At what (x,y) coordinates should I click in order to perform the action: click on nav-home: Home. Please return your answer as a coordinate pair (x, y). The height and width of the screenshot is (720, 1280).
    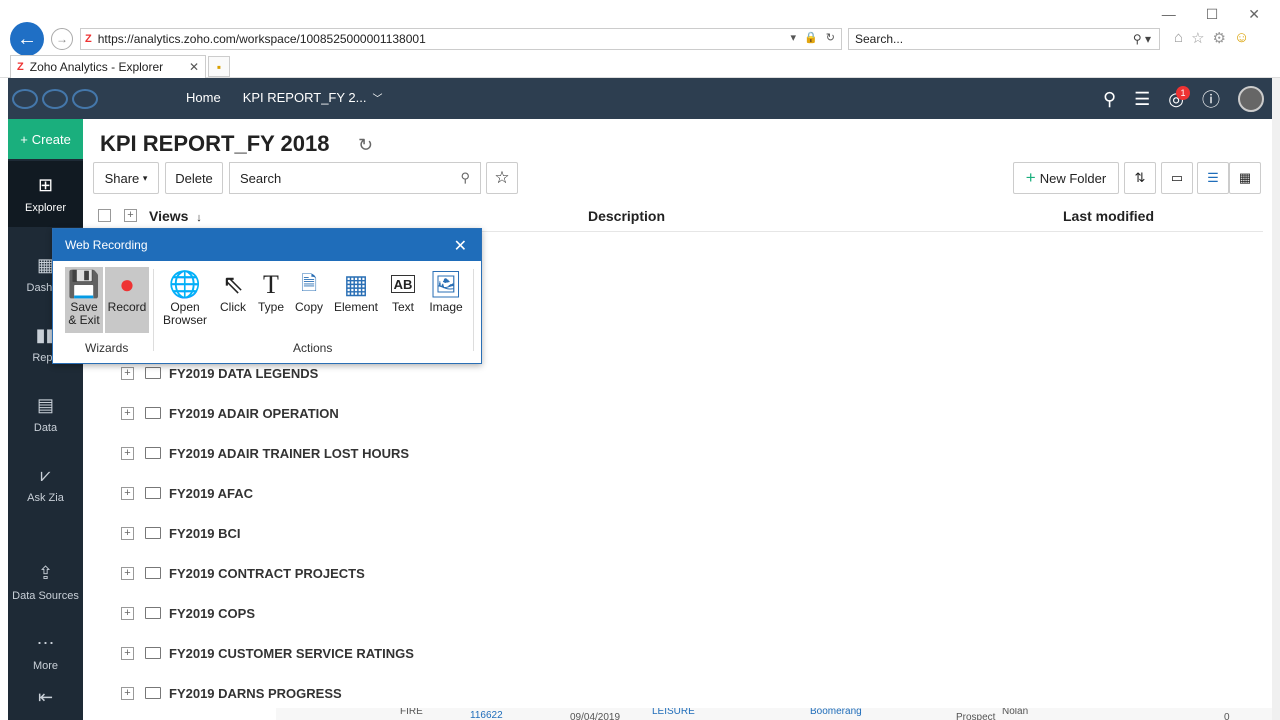
    Looking at the image, I should click on (203, 97).